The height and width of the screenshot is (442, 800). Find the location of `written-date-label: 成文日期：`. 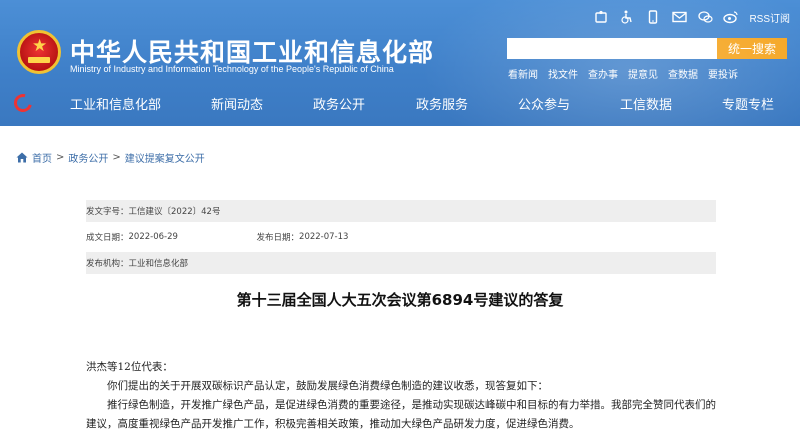

written-date-label: 成文日期： is located at coordinates (107, 238).